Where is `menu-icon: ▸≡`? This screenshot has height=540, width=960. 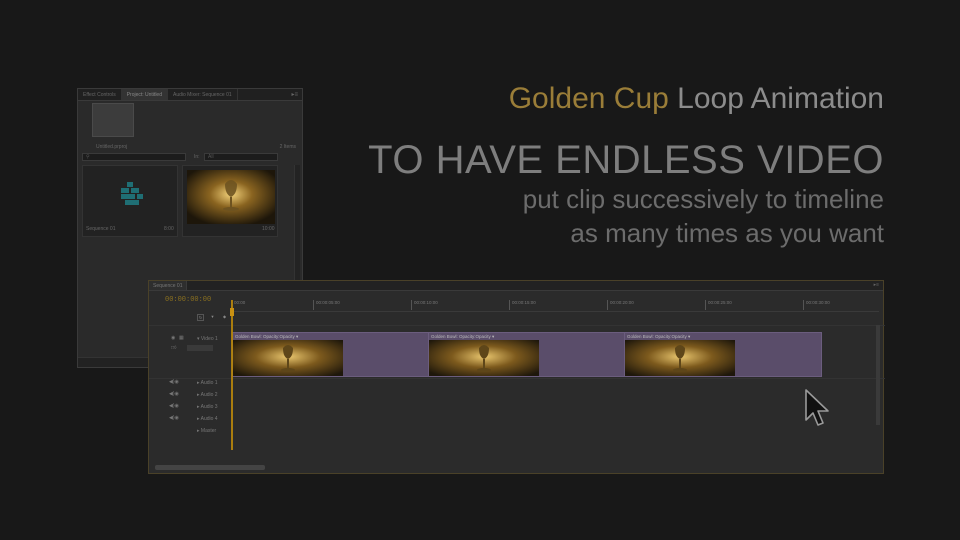 menu-icon: ▸≡ is located at coordinates (876, 285).